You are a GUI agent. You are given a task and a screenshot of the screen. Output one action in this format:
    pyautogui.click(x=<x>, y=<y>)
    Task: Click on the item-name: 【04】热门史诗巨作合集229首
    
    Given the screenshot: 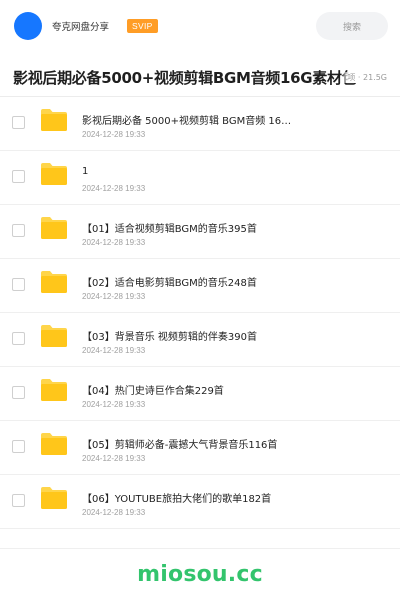 What is the action you would take?
    pyautogui.click(x=202, y=389)
    